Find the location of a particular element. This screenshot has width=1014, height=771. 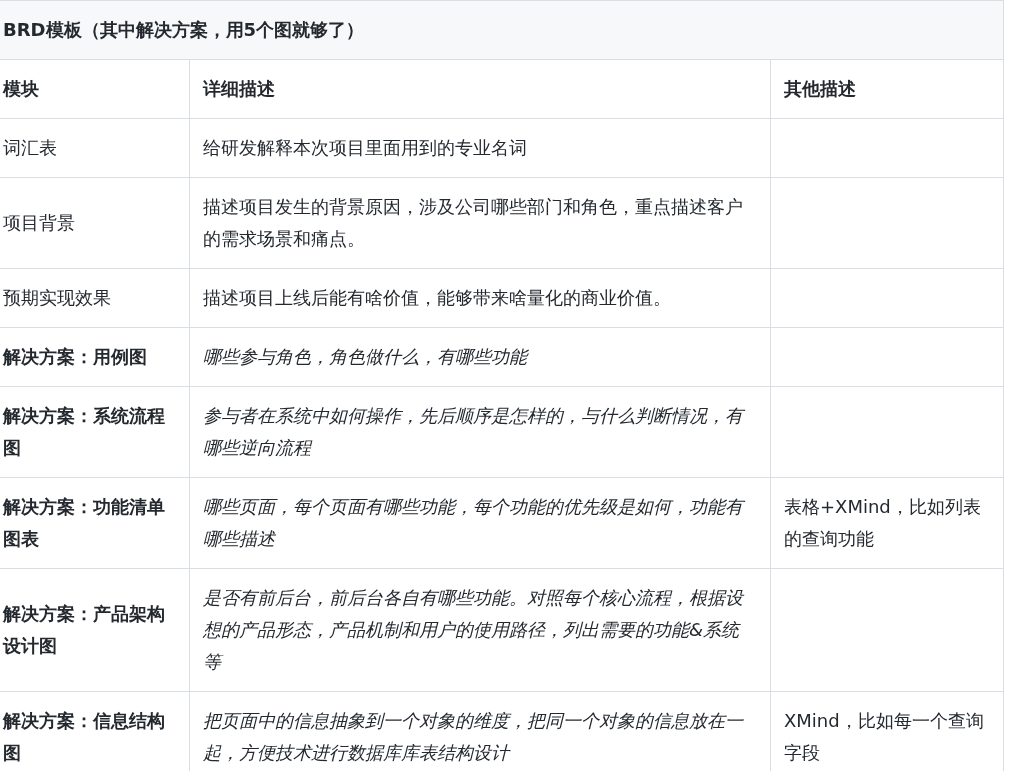

table-cell: 解决方案：产品架构设计图 is located at coordinates (95, 630).